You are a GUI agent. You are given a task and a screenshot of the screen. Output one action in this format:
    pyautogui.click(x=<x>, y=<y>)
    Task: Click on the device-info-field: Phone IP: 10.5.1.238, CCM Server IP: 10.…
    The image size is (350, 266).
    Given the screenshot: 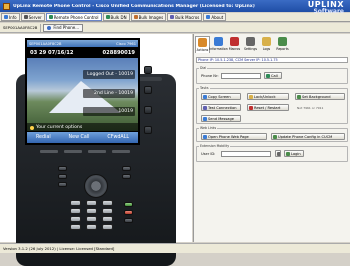 What is the action you would take?
    pyautogui.click(x=272, y=60)
    